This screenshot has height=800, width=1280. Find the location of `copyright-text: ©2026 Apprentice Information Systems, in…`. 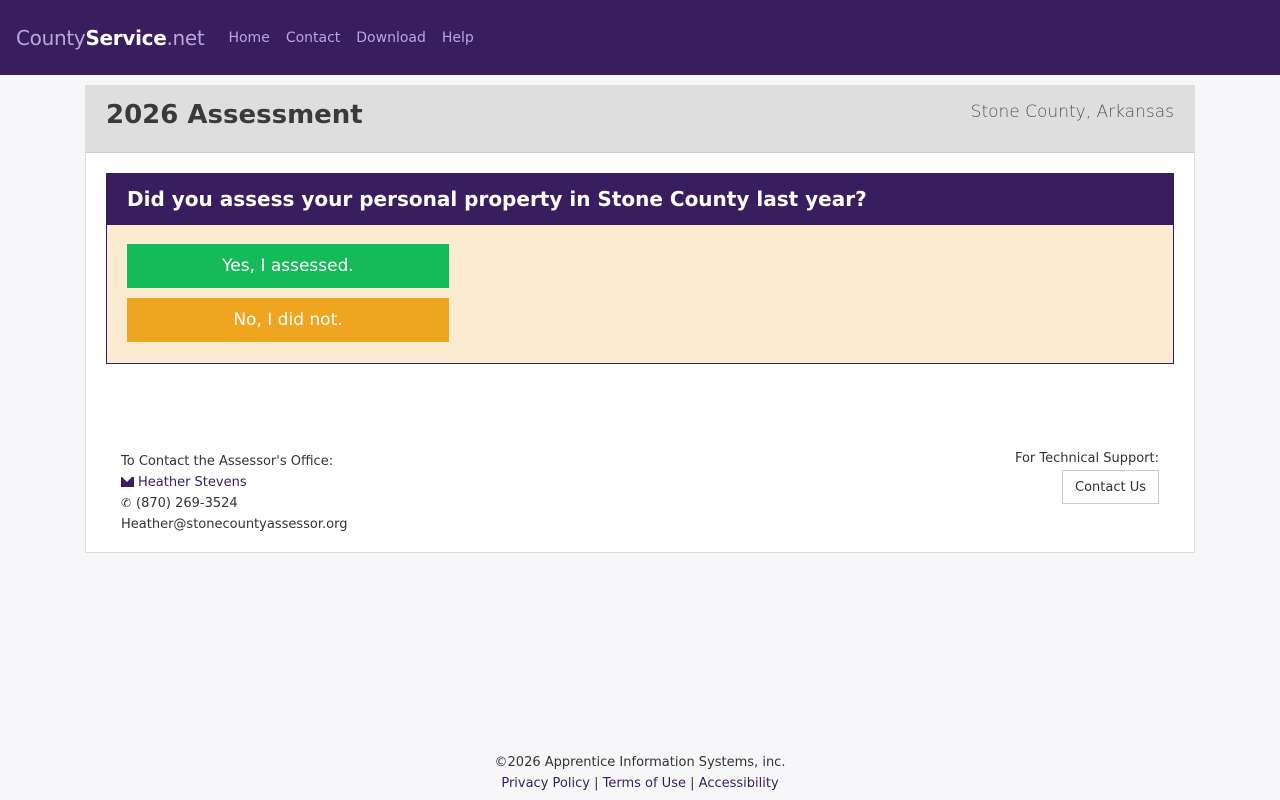

copyright-text: ©2026 Apprentice Information Systems, in… is located at coordinates (640, 762).